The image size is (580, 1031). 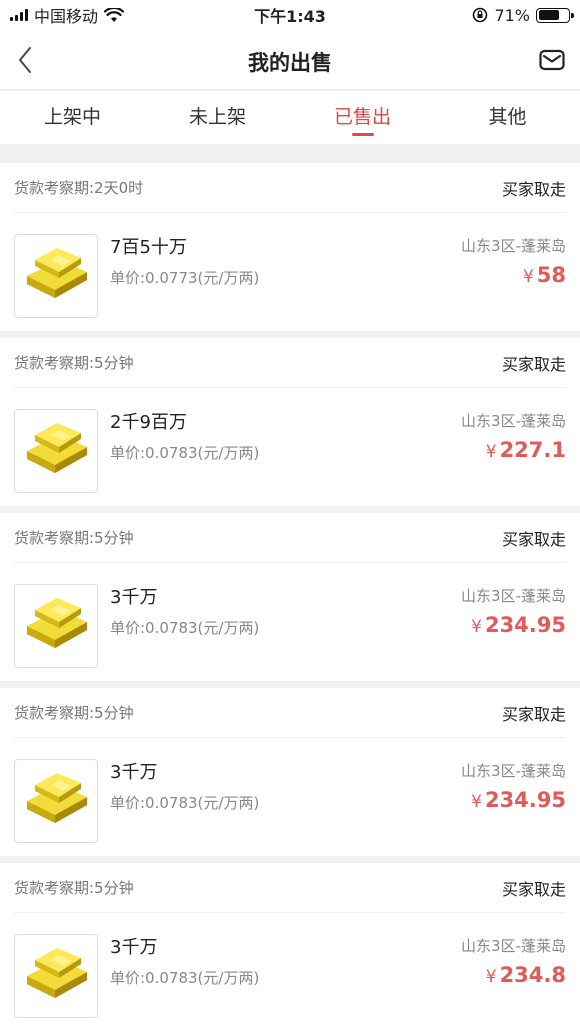 I want to click on mail-icon, so click(x=552, y=60).